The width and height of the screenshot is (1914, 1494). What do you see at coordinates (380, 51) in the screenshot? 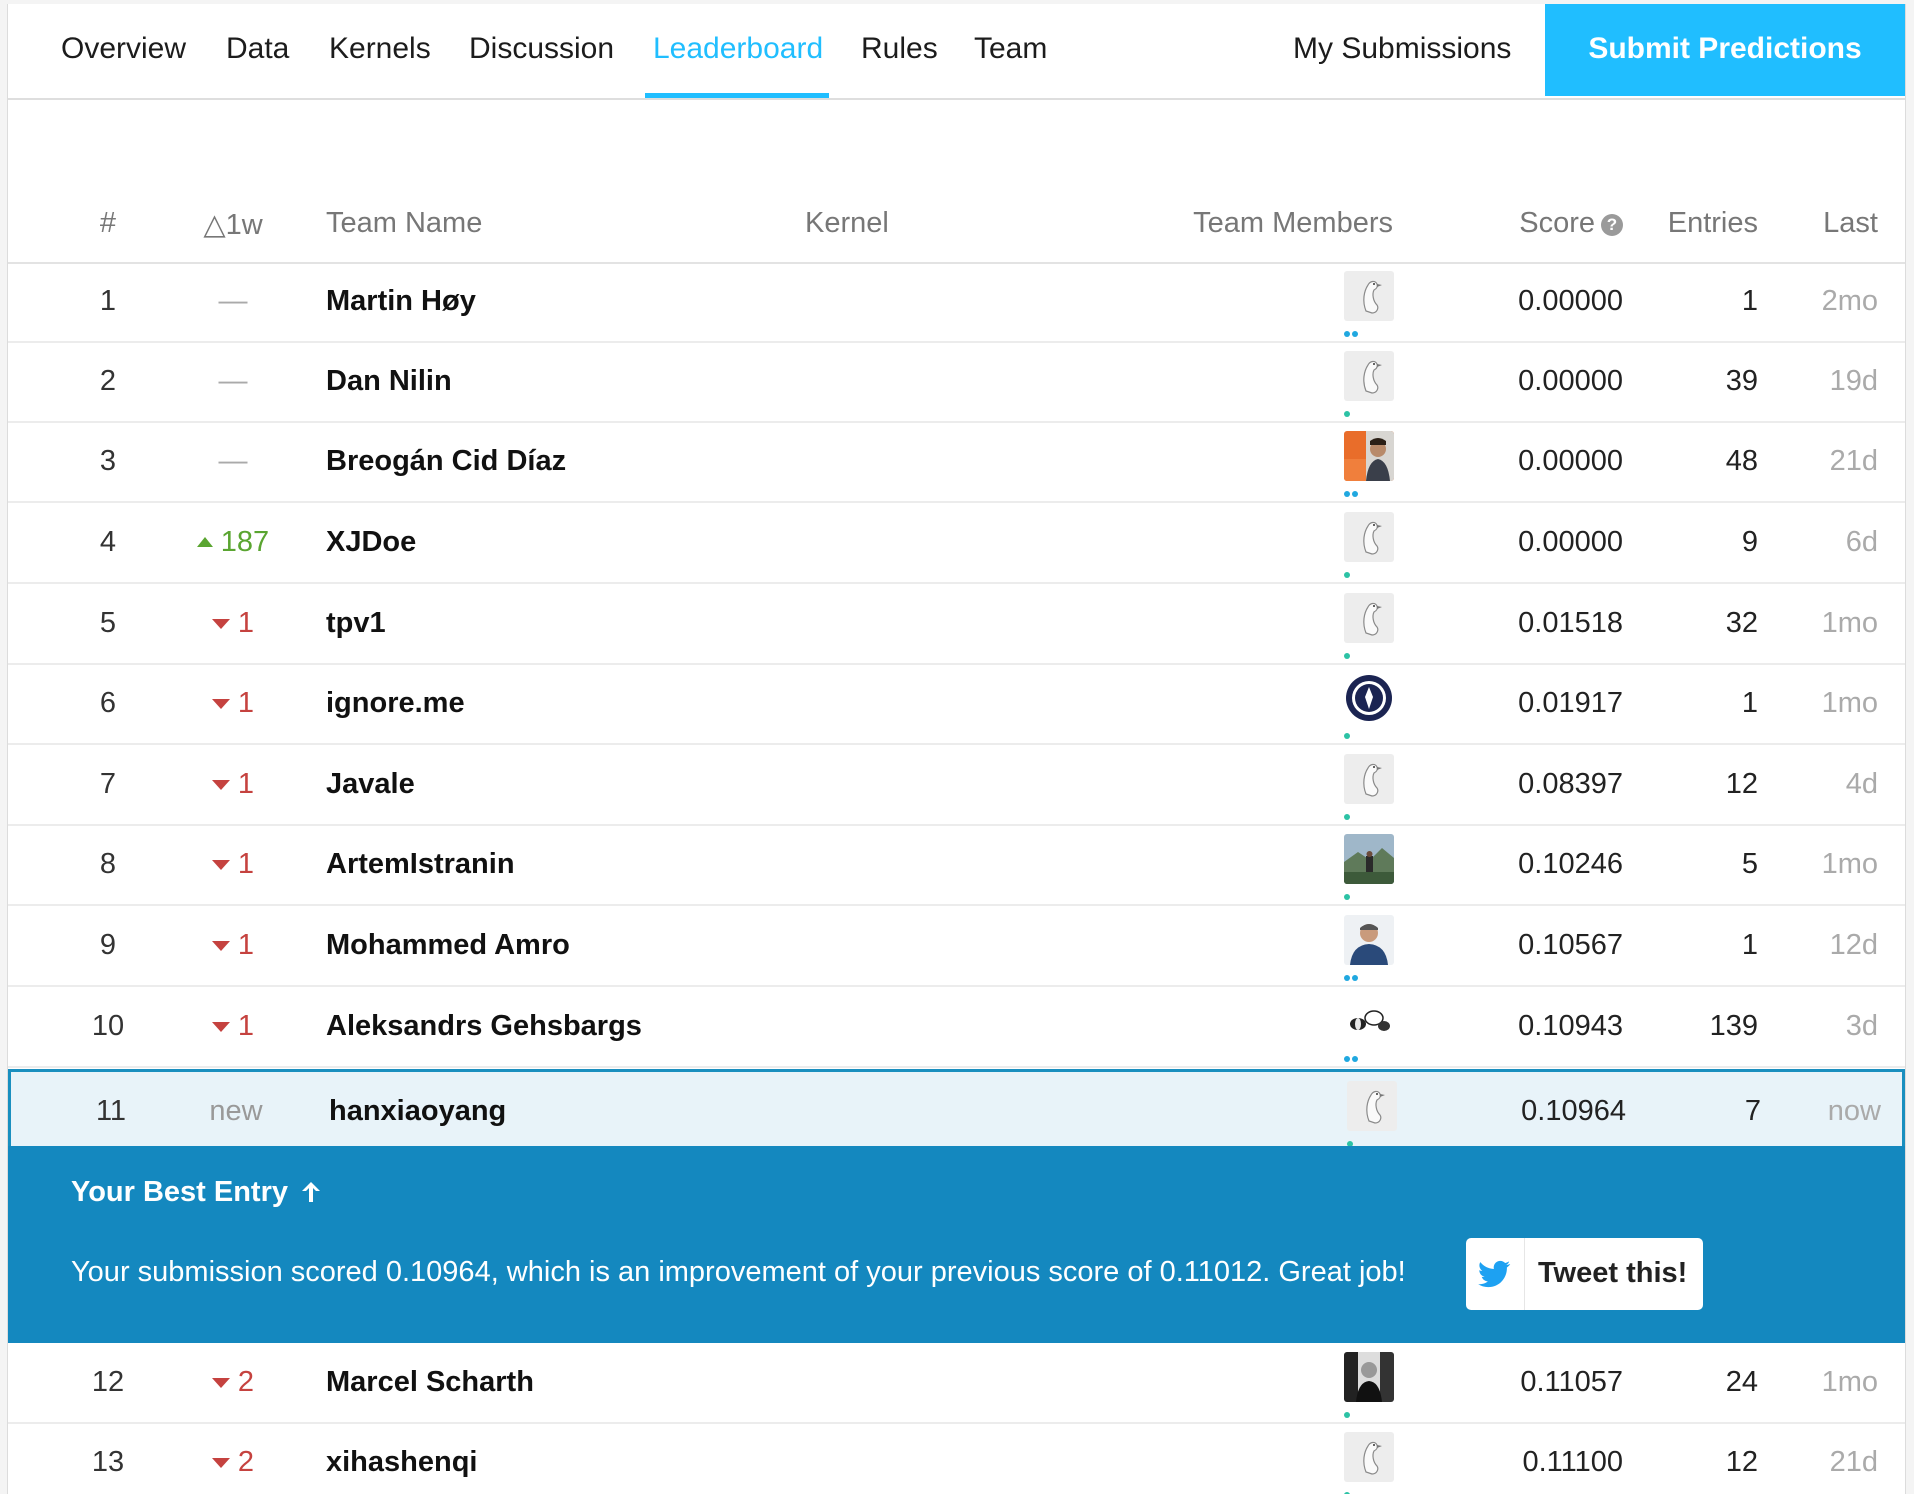
I see `tab-kernels: Kernels` at bounding box center [380, 51].